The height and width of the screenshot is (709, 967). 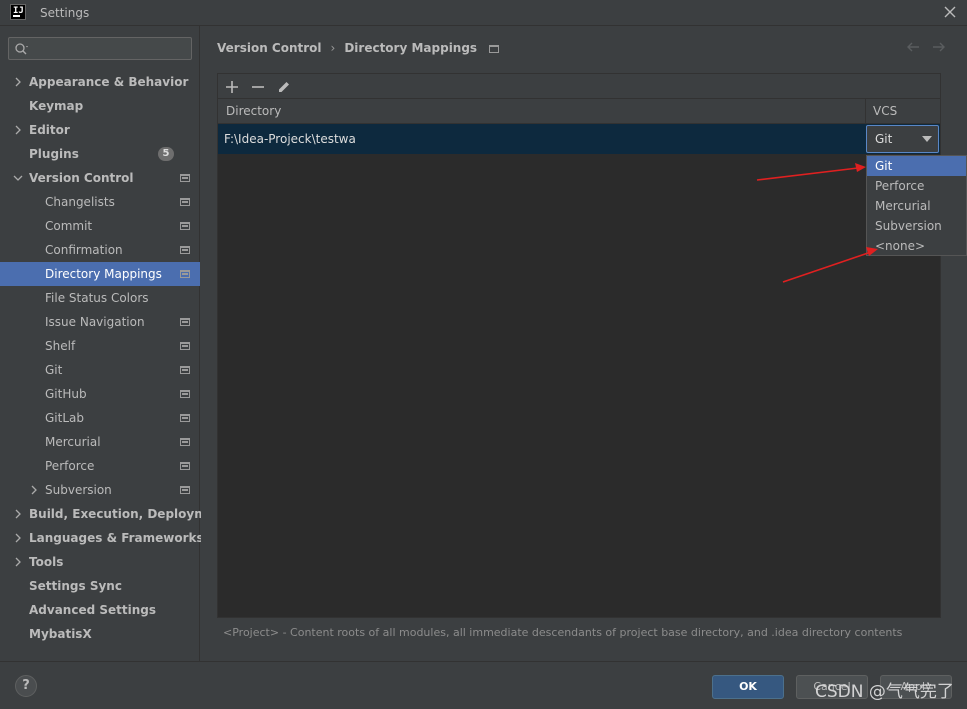 I want to click on intellij-logo-icon: IJ, so click(x=18, y=12).